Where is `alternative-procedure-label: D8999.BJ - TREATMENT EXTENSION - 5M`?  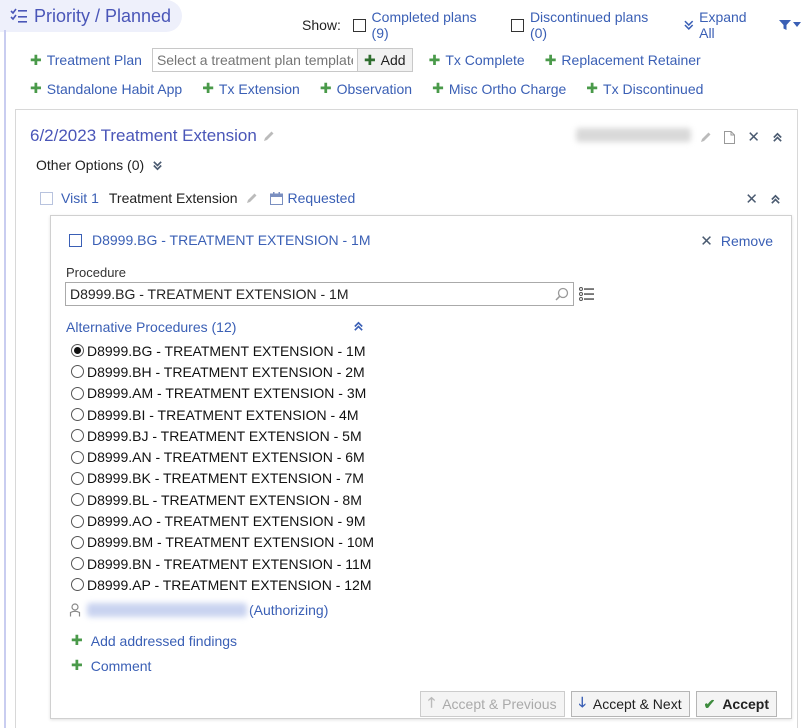 alternative-procedure-label: D8999.BJ - TREATMENT EXTENSION - 5M is located at coordinates (224, 435).